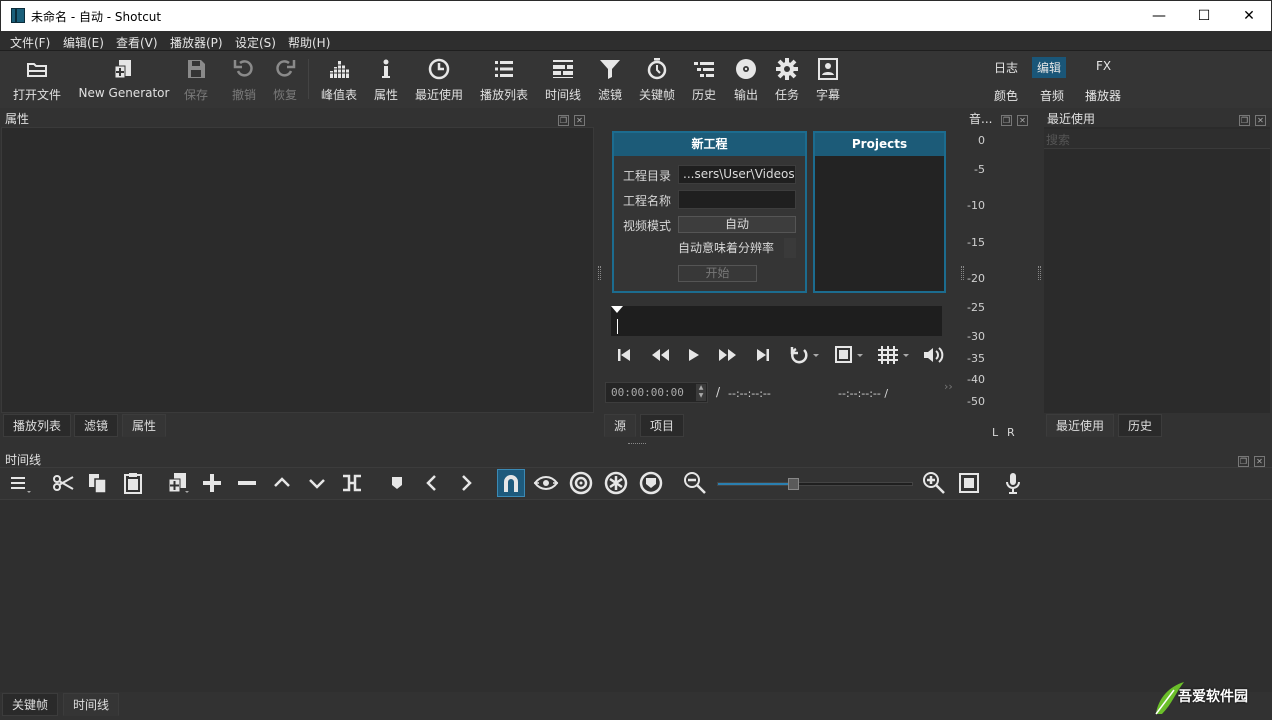 Image resolution: width=1272 pixels, height=720 pixels. Describe the element at coordinates (546, 483) in the screenshot. I see `scrub-drag-button` at that location.